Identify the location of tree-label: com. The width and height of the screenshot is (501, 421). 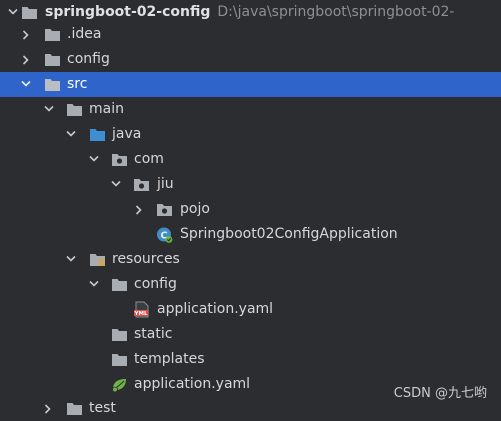
(149, 159).